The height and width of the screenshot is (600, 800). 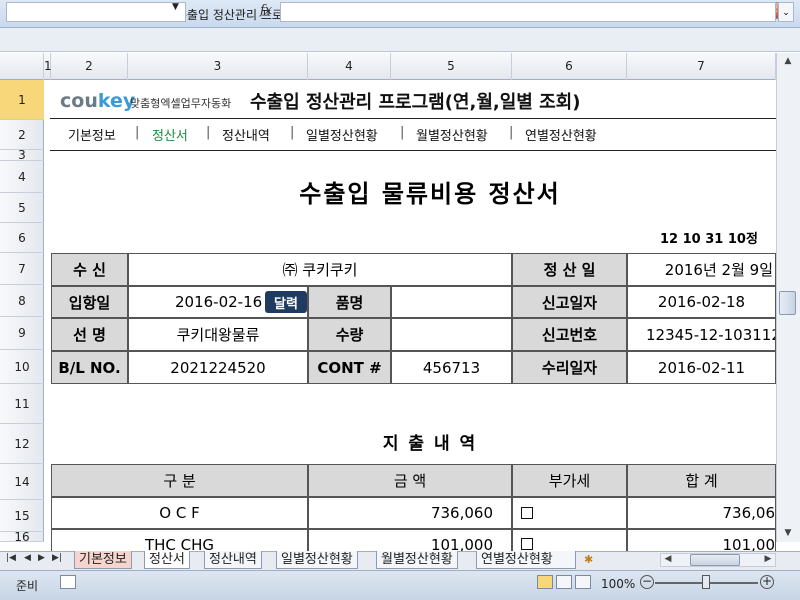 What do you see at coordinates (27, 558) in the screenshot?
I see `prev-sheet-icon: ◀` at bounding box center [27, 558].